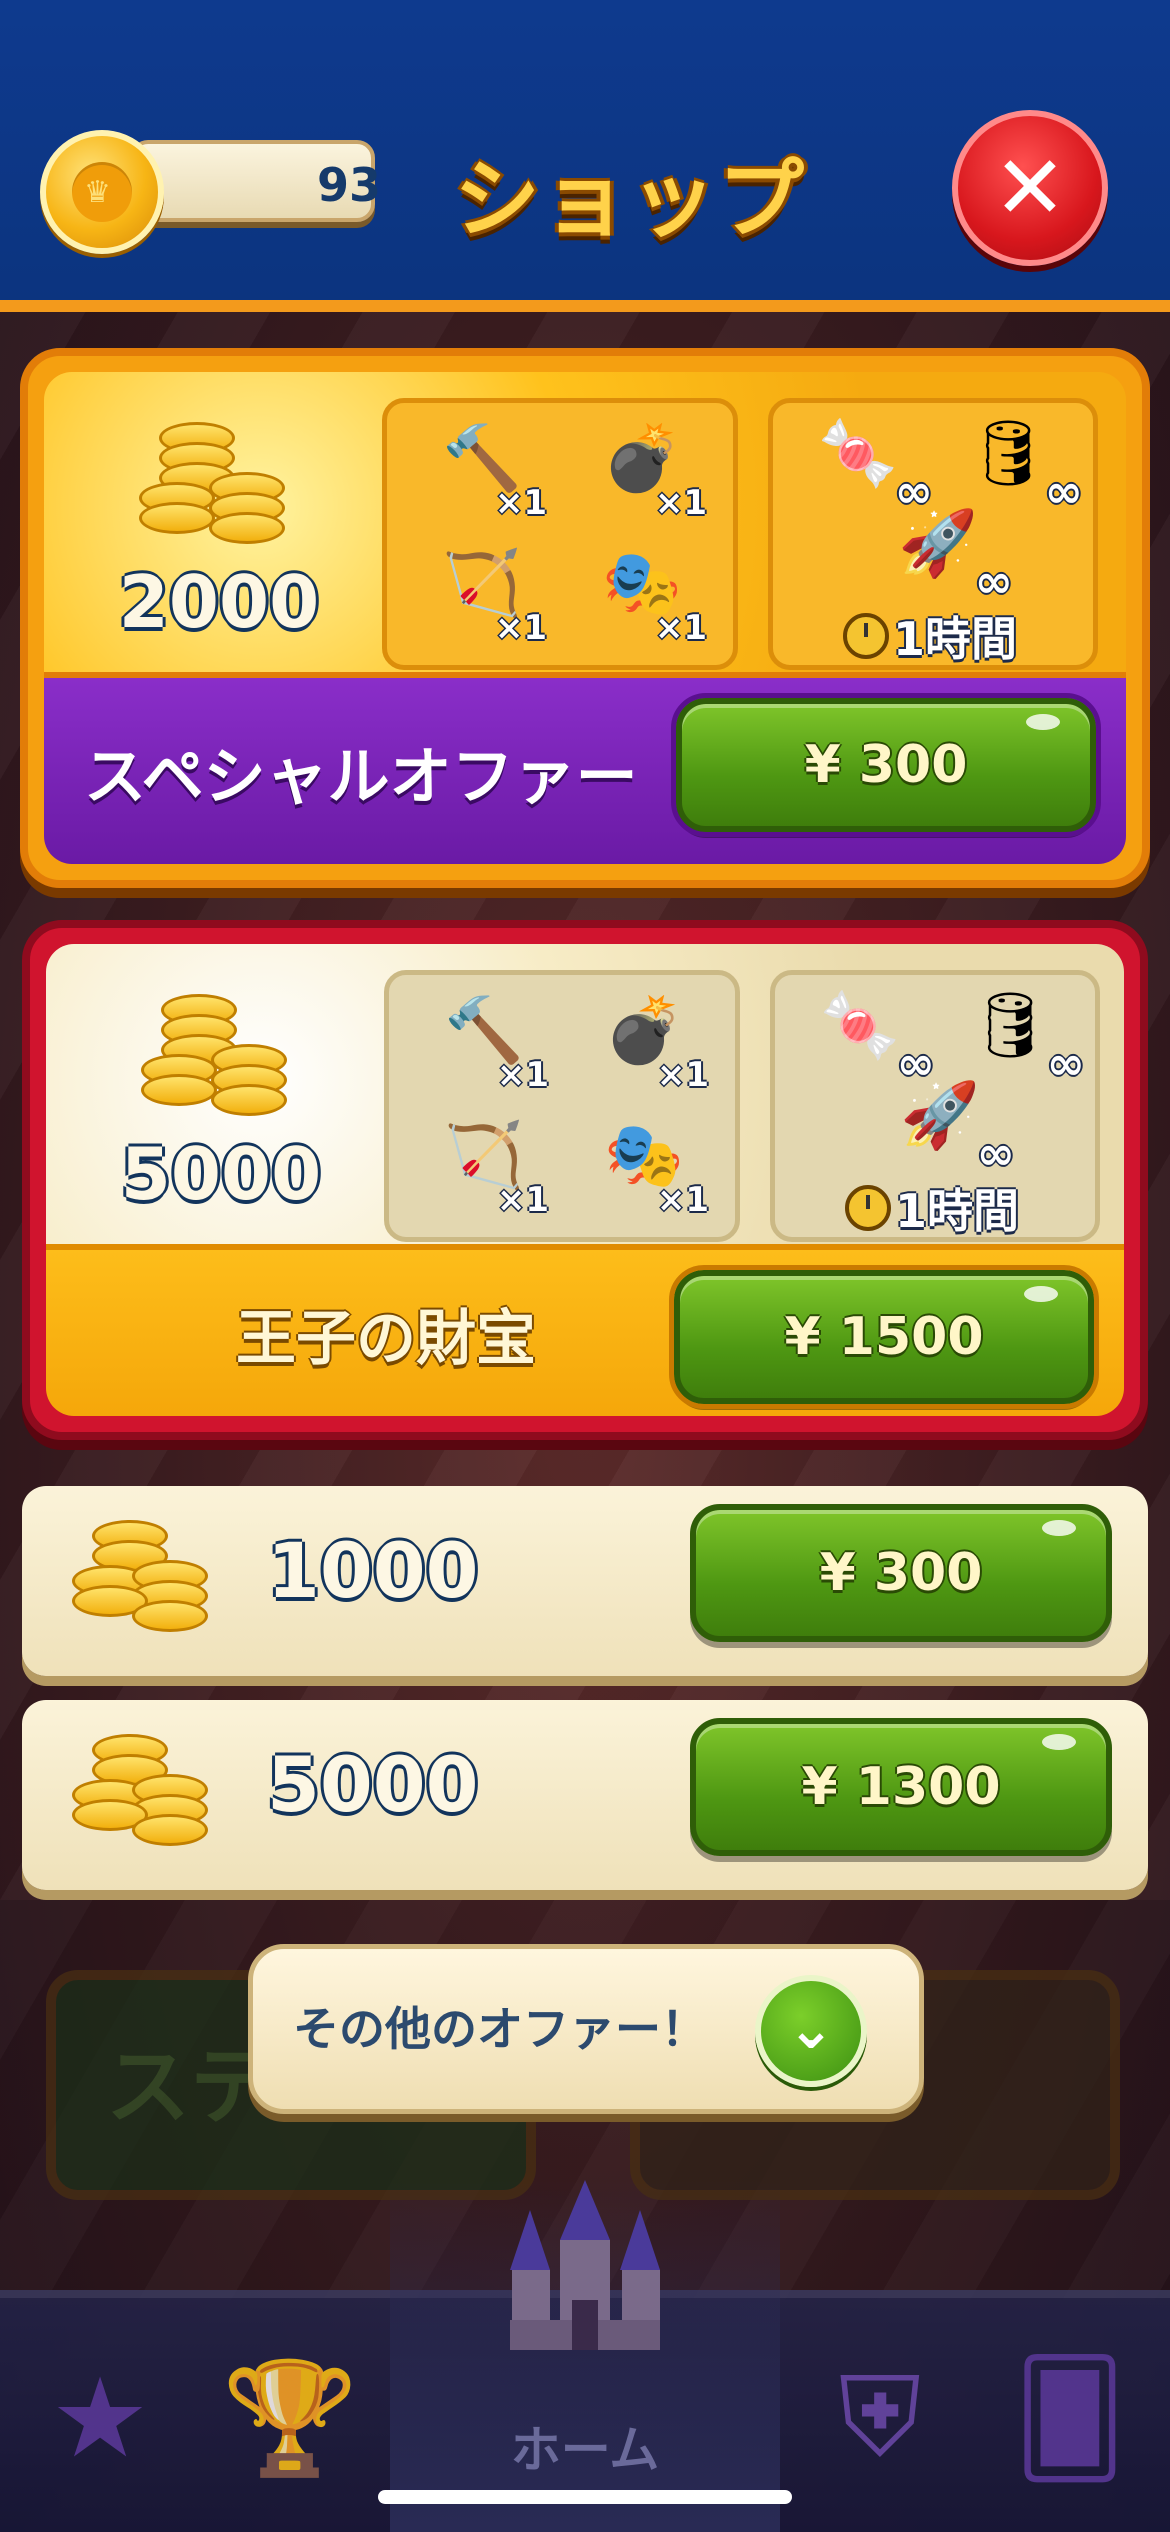 The width and height of the screenshot is (1170, 2532). I want to click on close-icon: ✕, so click(1030, 187).